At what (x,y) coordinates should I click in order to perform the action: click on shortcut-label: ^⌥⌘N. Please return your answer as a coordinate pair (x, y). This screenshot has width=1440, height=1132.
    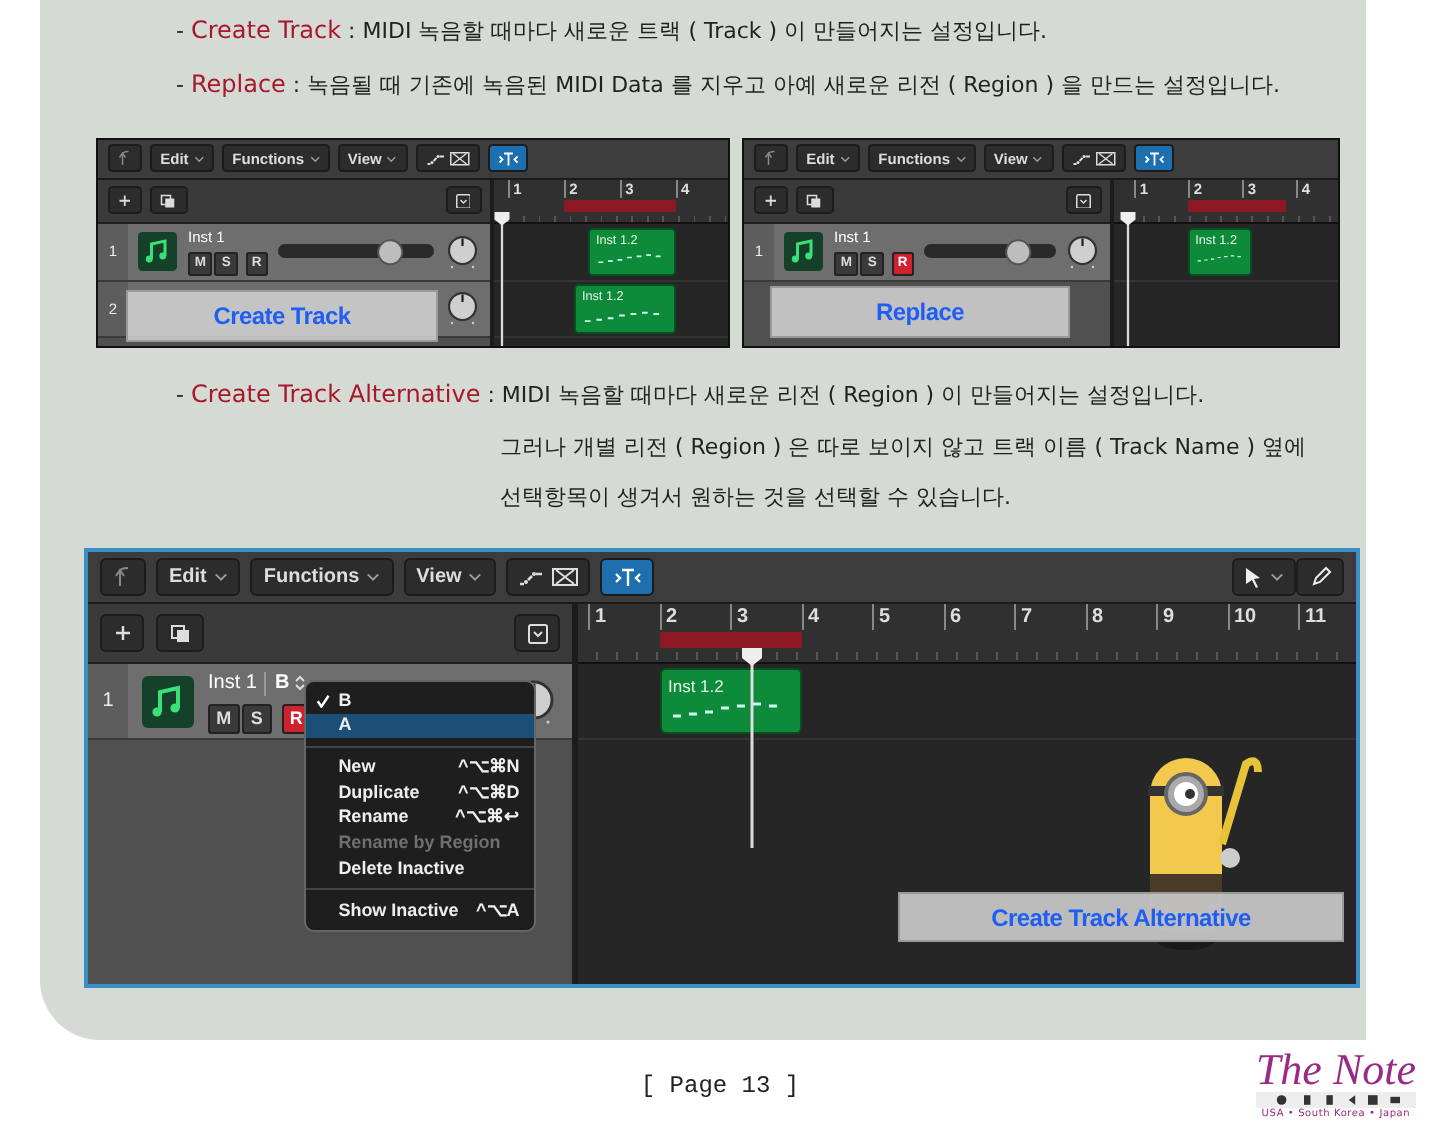
    Looking at the image, I should click on (489, 767).